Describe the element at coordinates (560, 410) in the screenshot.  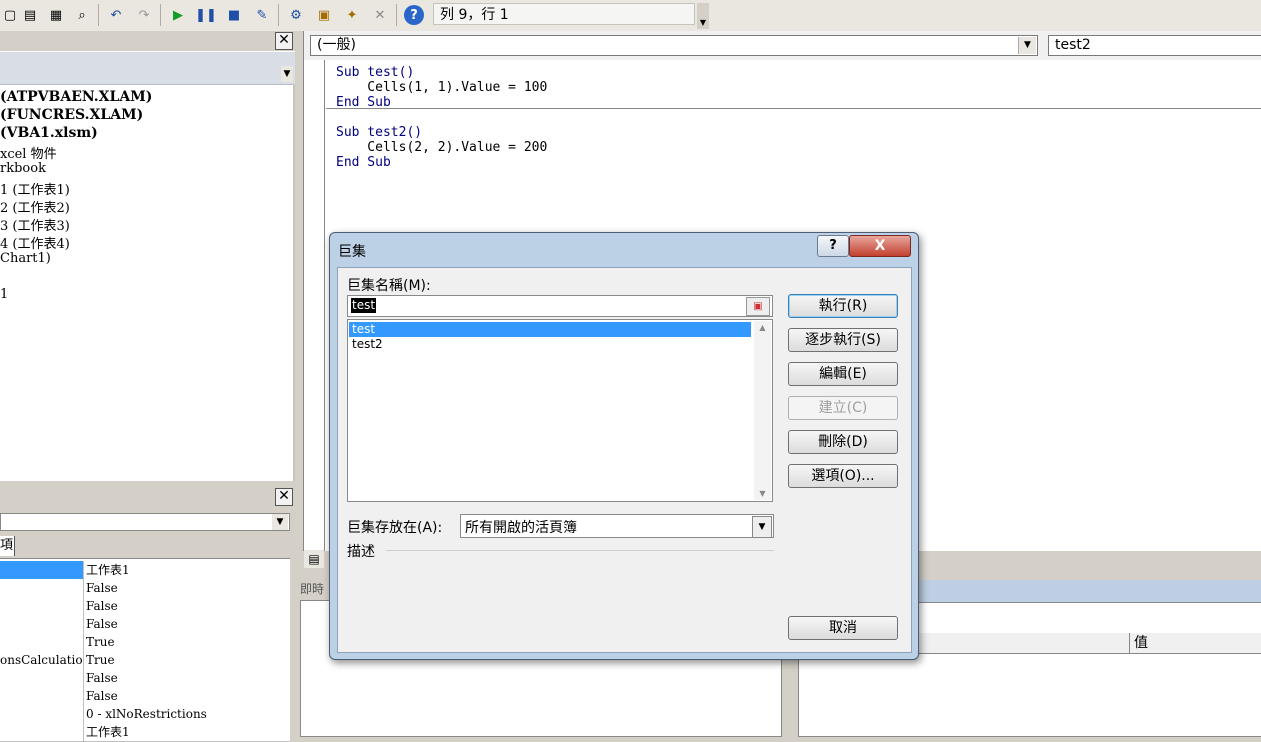
I see `macro-list: test test2 ▲ ▼` at that location.